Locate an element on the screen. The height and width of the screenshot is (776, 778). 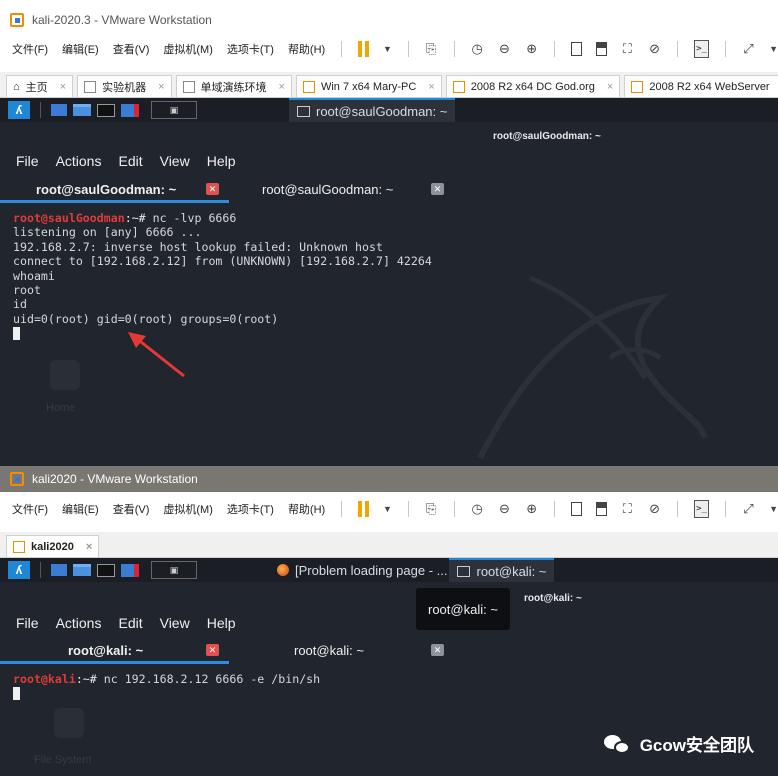
tab-home: ⌂ 主页 × is located at coordinates (40, 86).